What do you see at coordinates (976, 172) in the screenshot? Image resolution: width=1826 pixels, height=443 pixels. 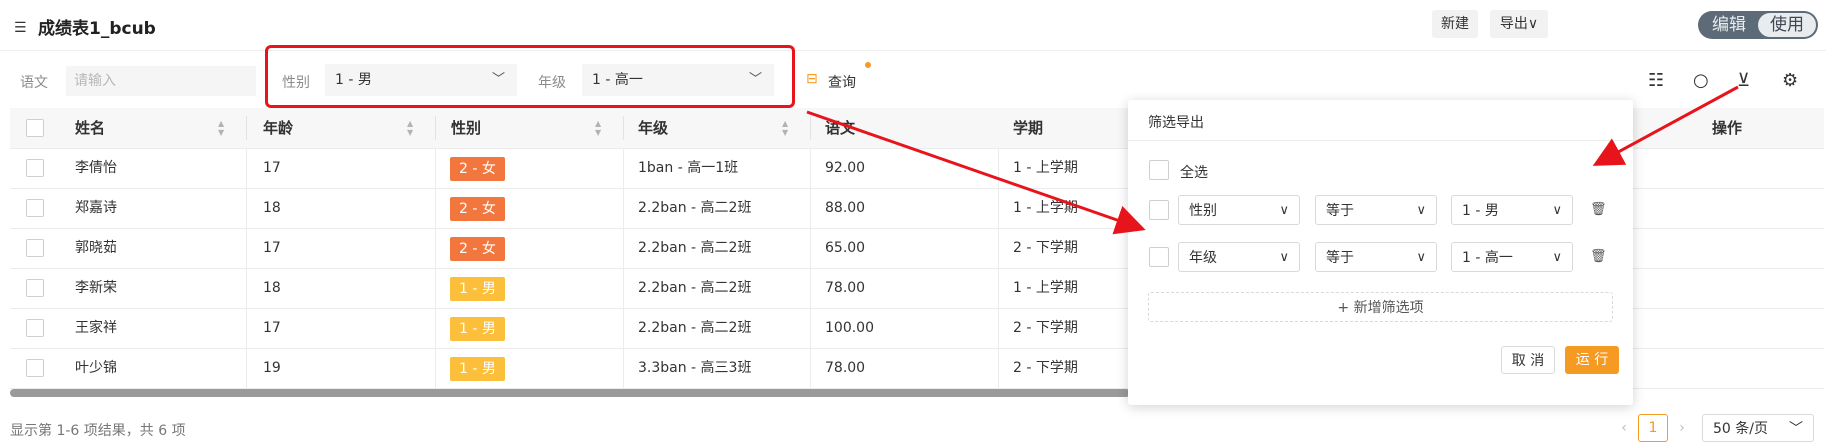 I see `arrow-to-popover` at bounding box center [976, 172].